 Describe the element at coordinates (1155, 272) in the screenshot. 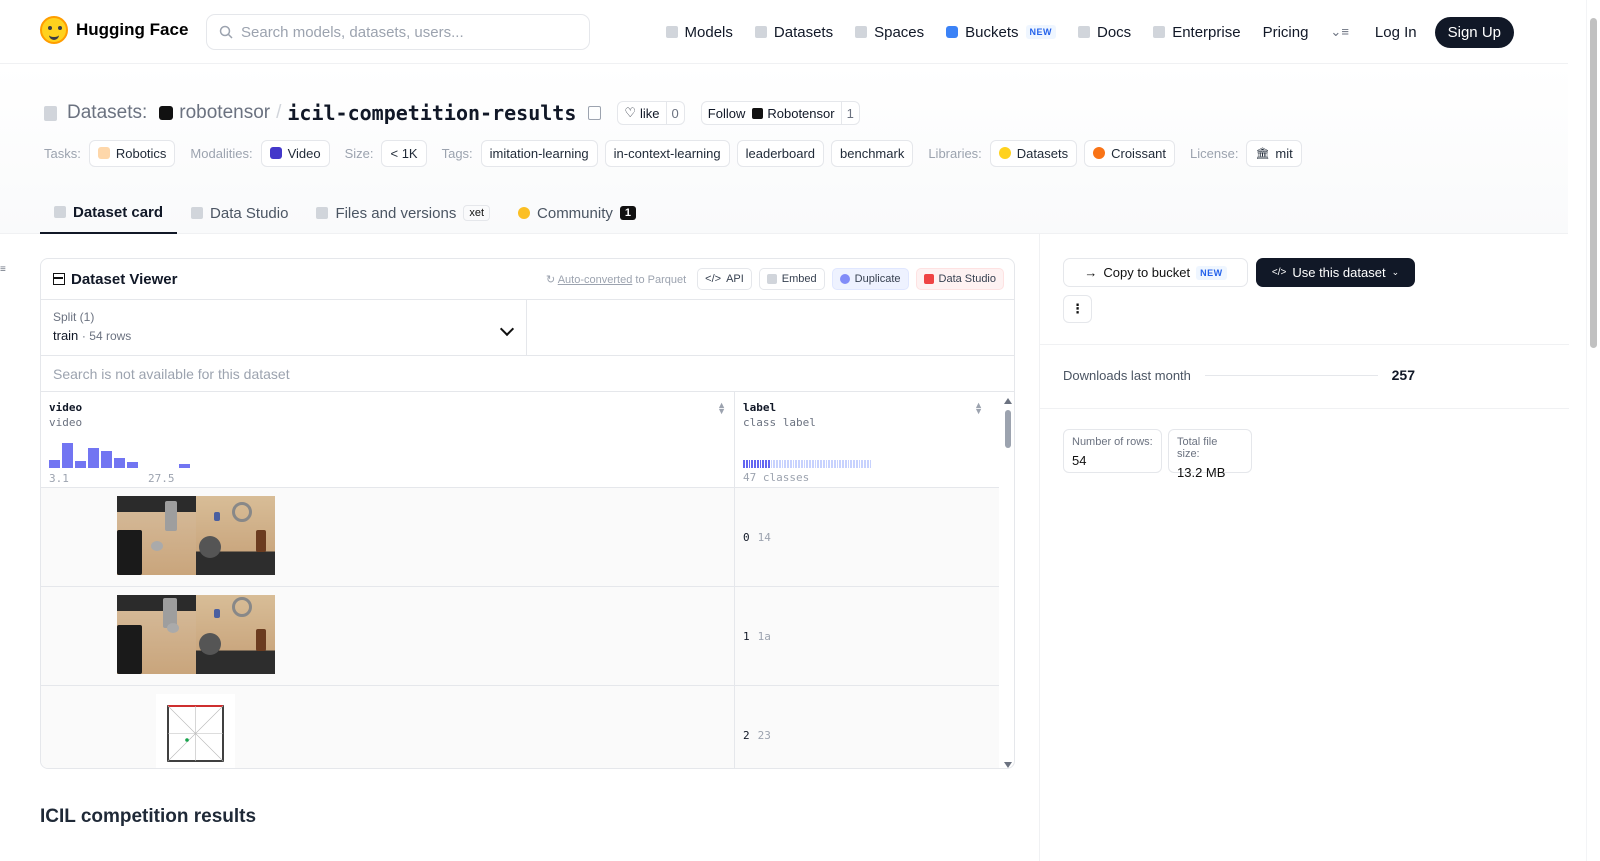

I see `copy-to-bucket-button: → Copy to bucket NEW` at that location.